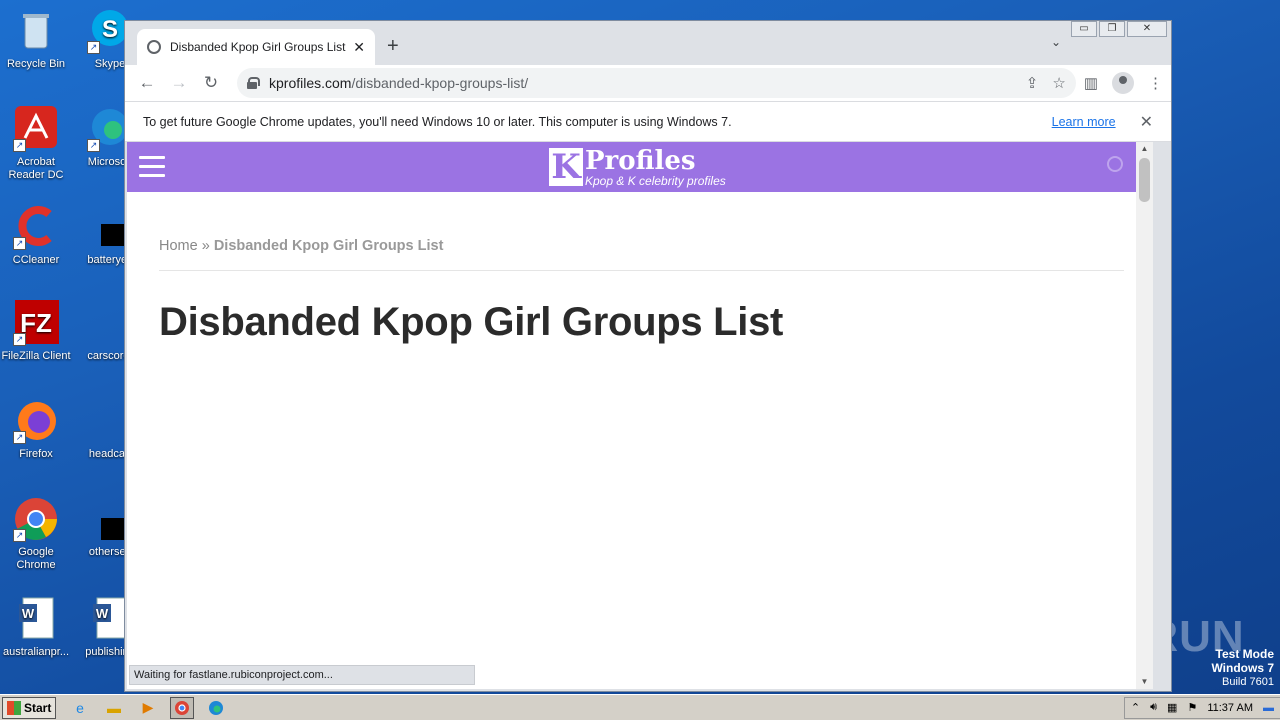 This screenshot has height=720, width=1280. What do you see at coordinates (359, 47) in the screenshot?
I see `tab-close-button: ✕` at bounding box center [359, 47].